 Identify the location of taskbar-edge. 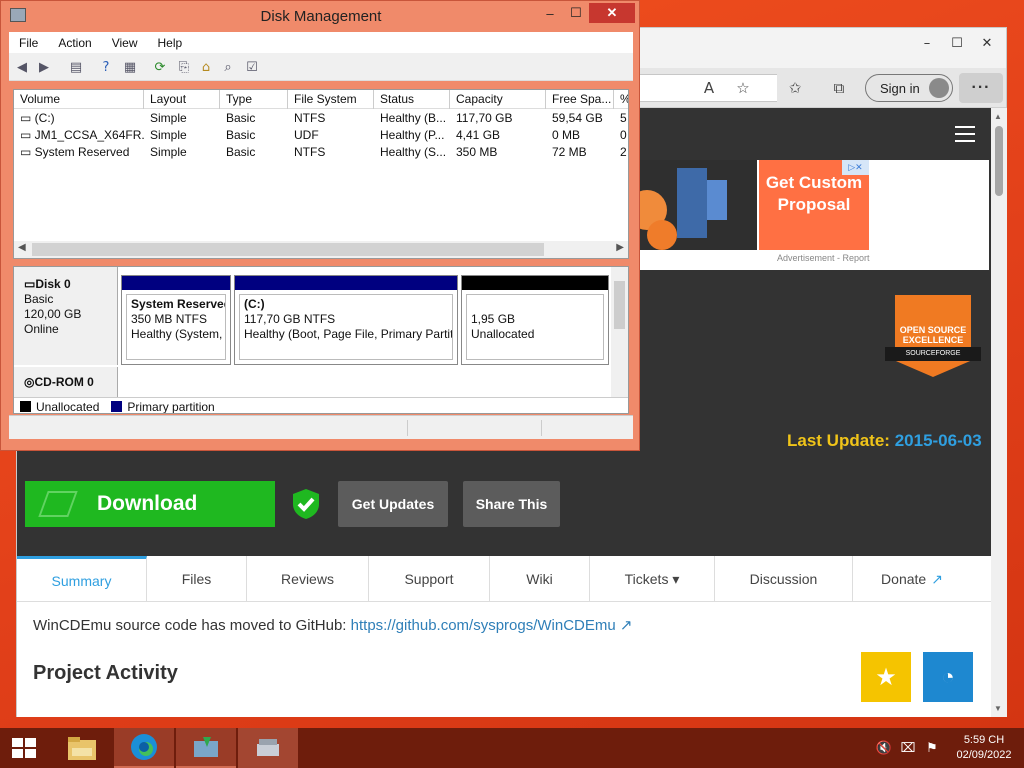
(144, 748).